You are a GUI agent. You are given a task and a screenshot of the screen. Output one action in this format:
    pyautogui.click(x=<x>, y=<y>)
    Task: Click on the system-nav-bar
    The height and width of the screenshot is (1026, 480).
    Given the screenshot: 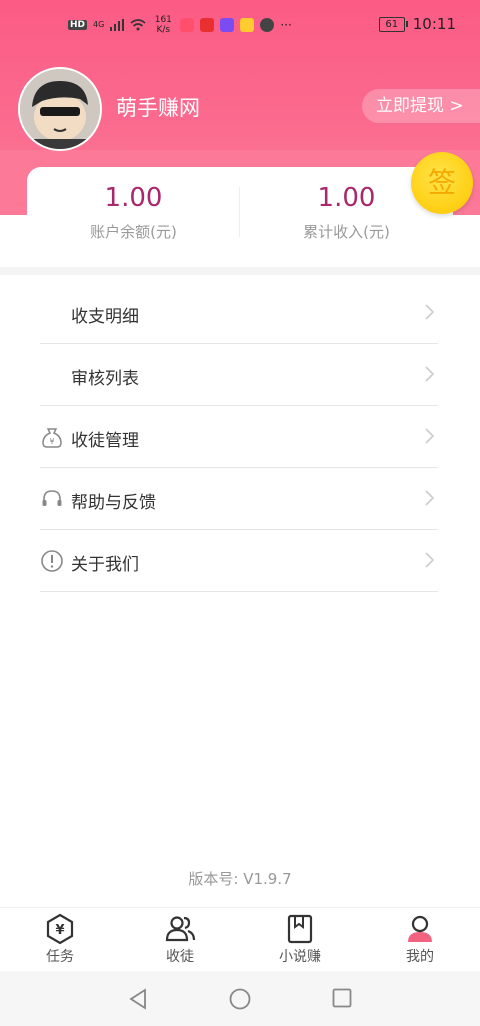 What is the action you would take?
    pyautogui.click(x=240, y=998)
    